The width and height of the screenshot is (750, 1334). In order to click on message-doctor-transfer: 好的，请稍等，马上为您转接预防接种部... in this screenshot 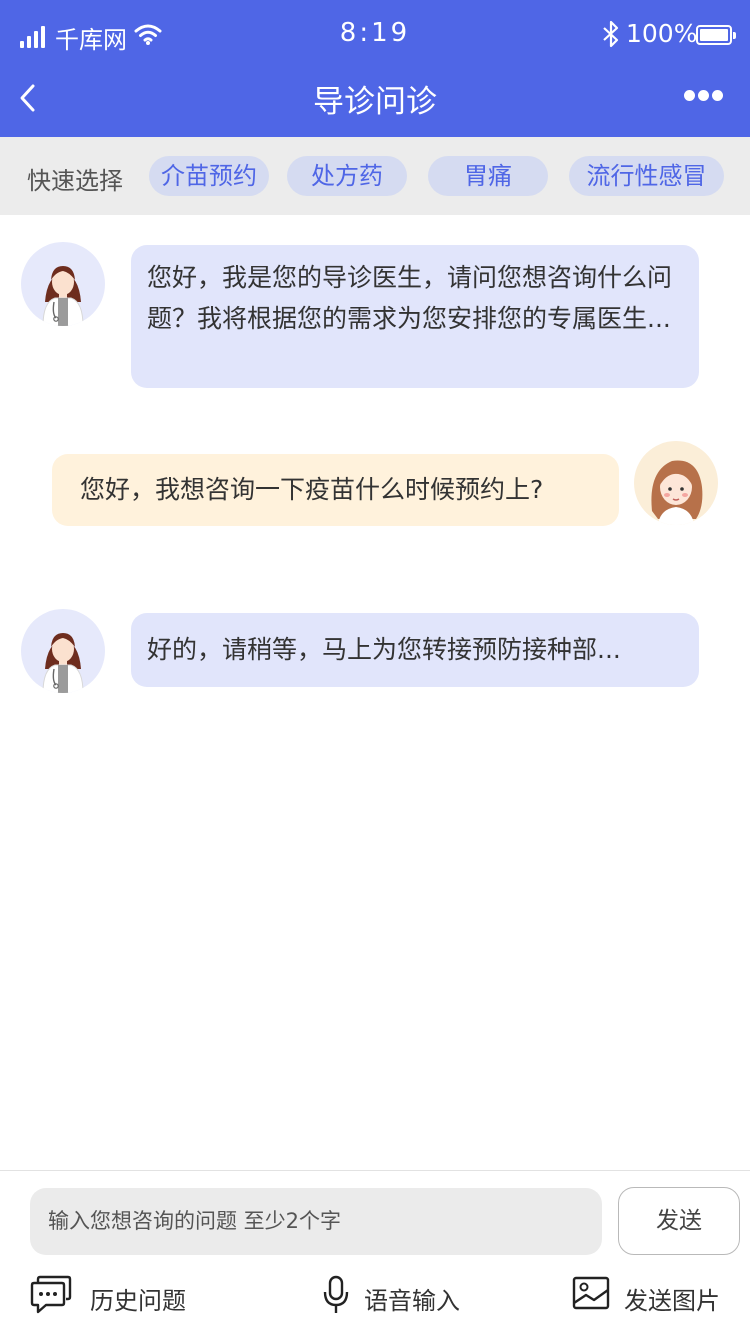, I will do `click(415, 650)`.